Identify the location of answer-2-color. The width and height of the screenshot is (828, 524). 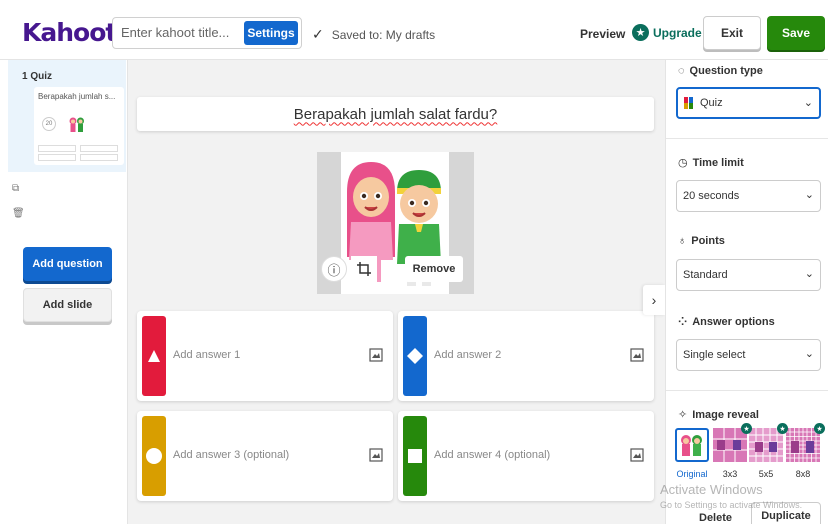
(415, 356).